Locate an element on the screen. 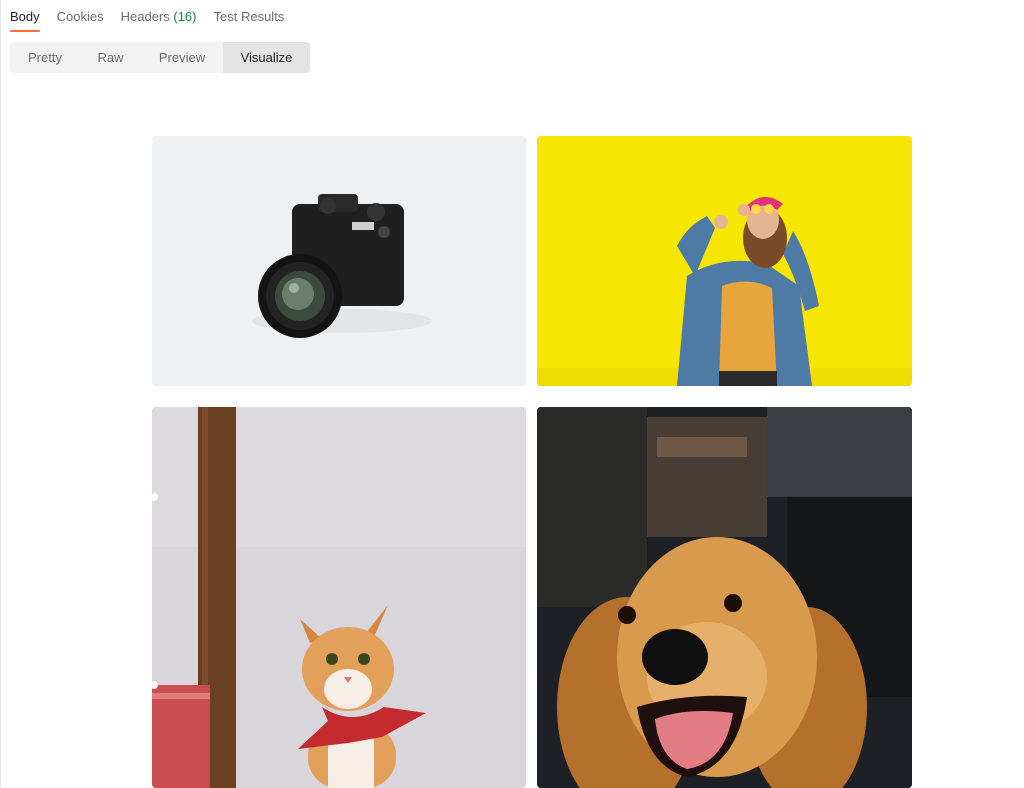  tab-cookies: Cookies is located at coordinates (80, 17).